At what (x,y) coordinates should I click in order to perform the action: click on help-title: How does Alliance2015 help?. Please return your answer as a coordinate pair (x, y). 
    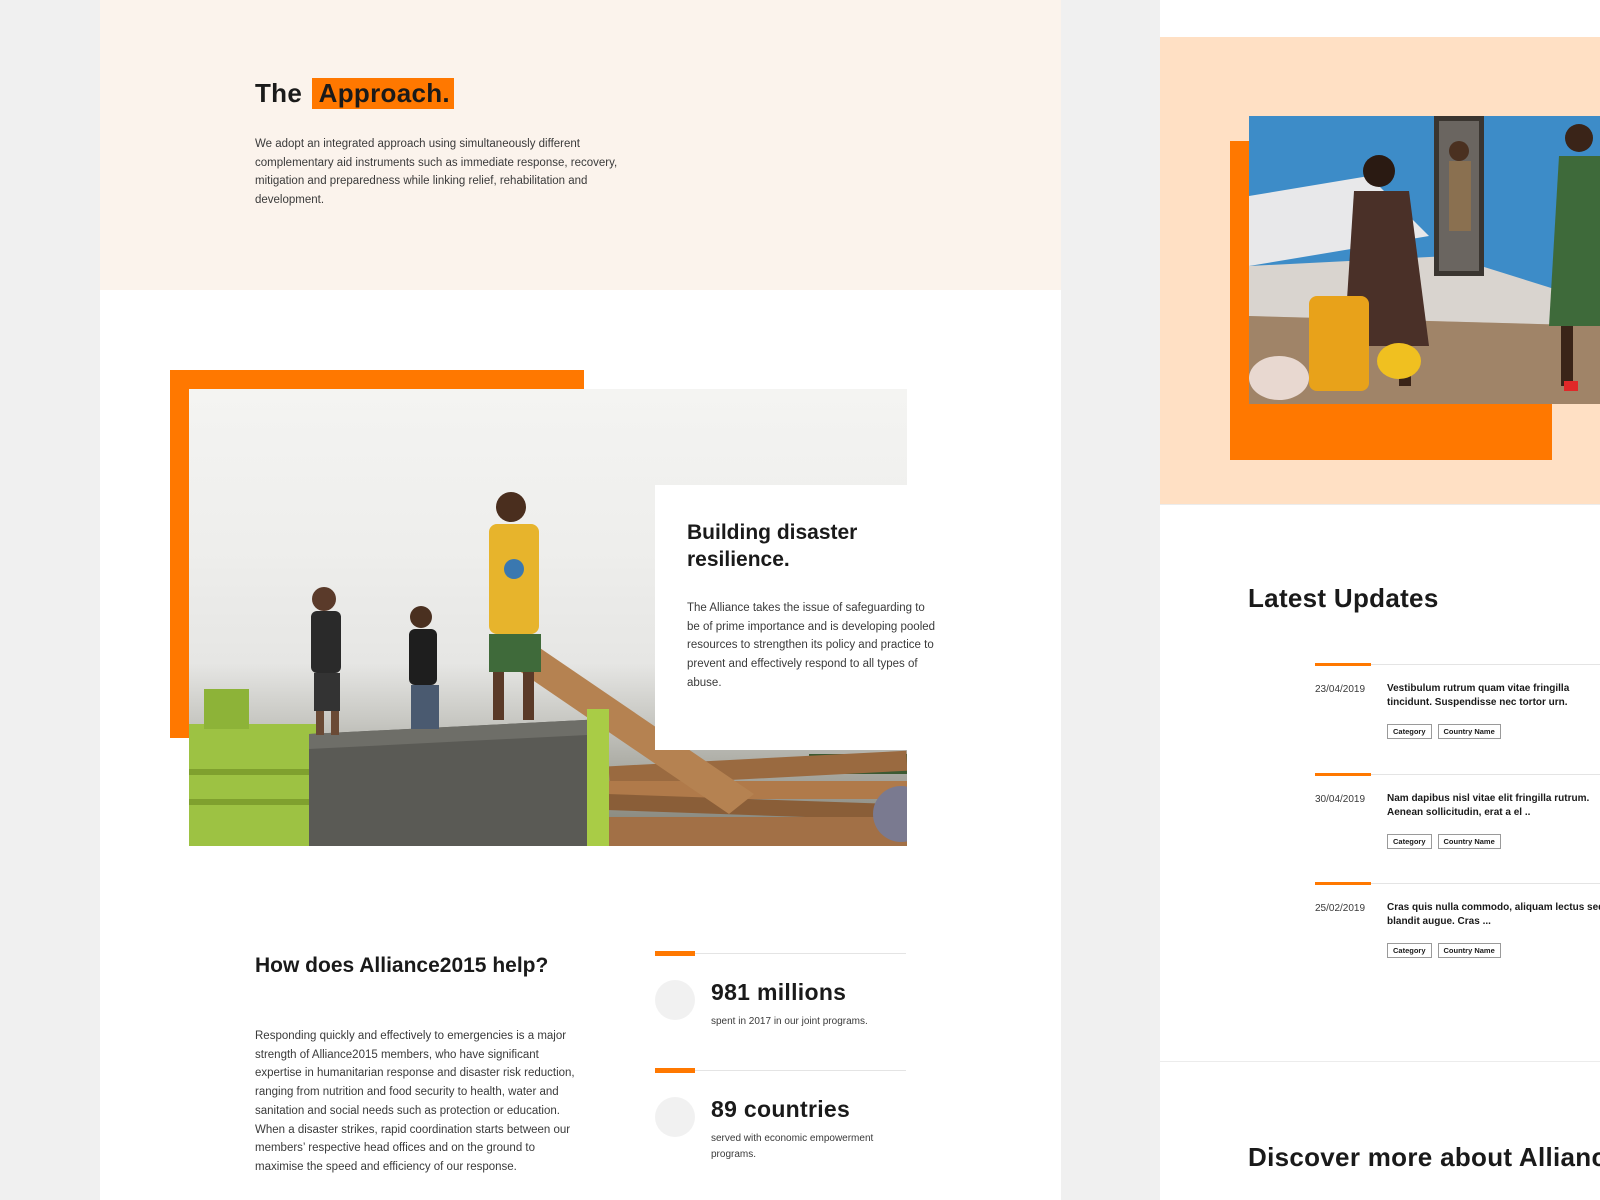
    Looking at the image, I should click on (402, 965).